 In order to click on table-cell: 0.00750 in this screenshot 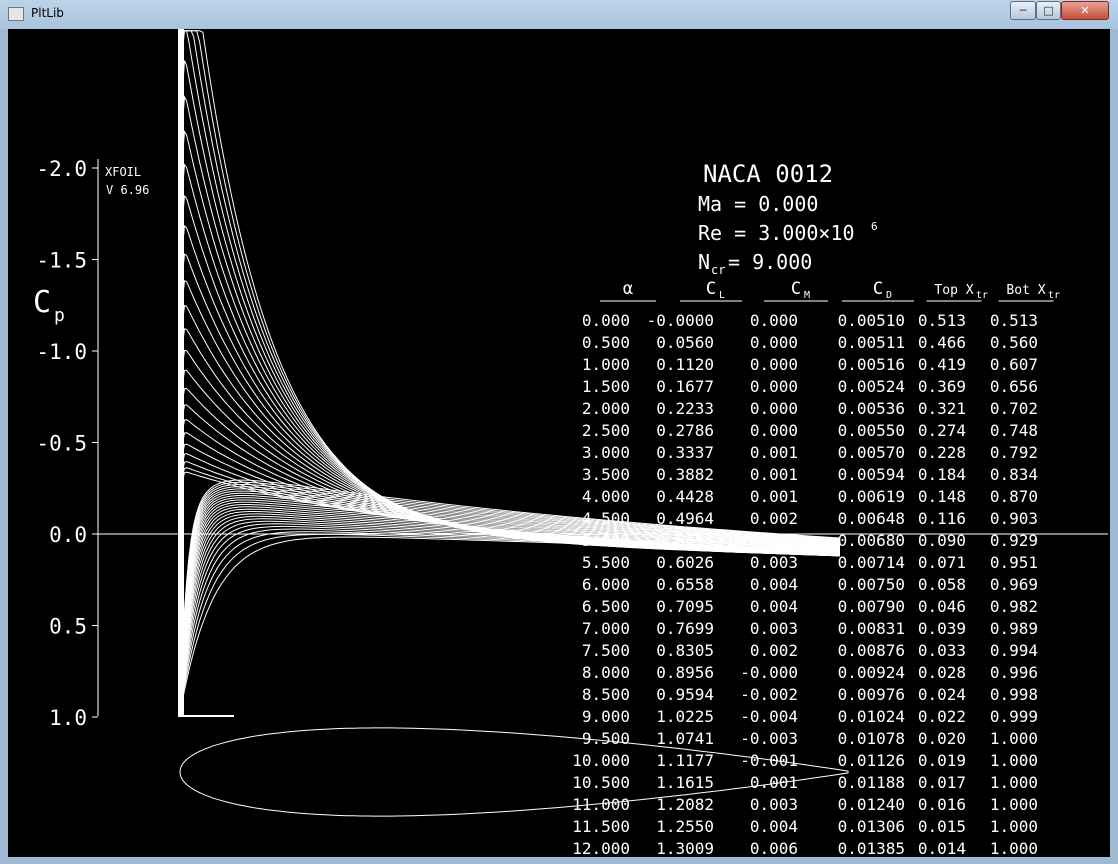, I will do `click(871, 584)`.